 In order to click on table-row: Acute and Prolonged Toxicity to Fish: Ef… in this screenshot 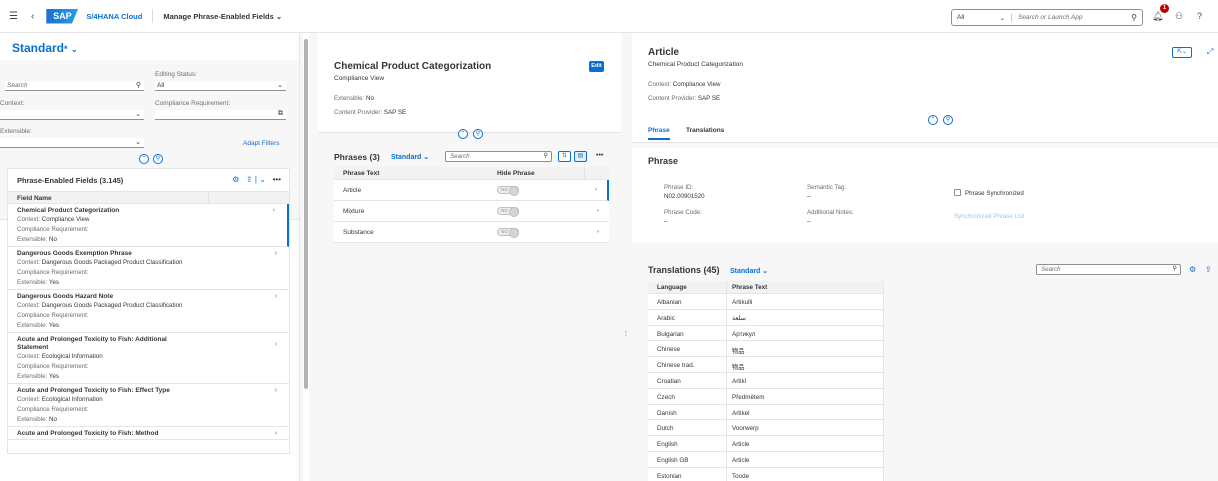, I will do `click(148, 405)`.